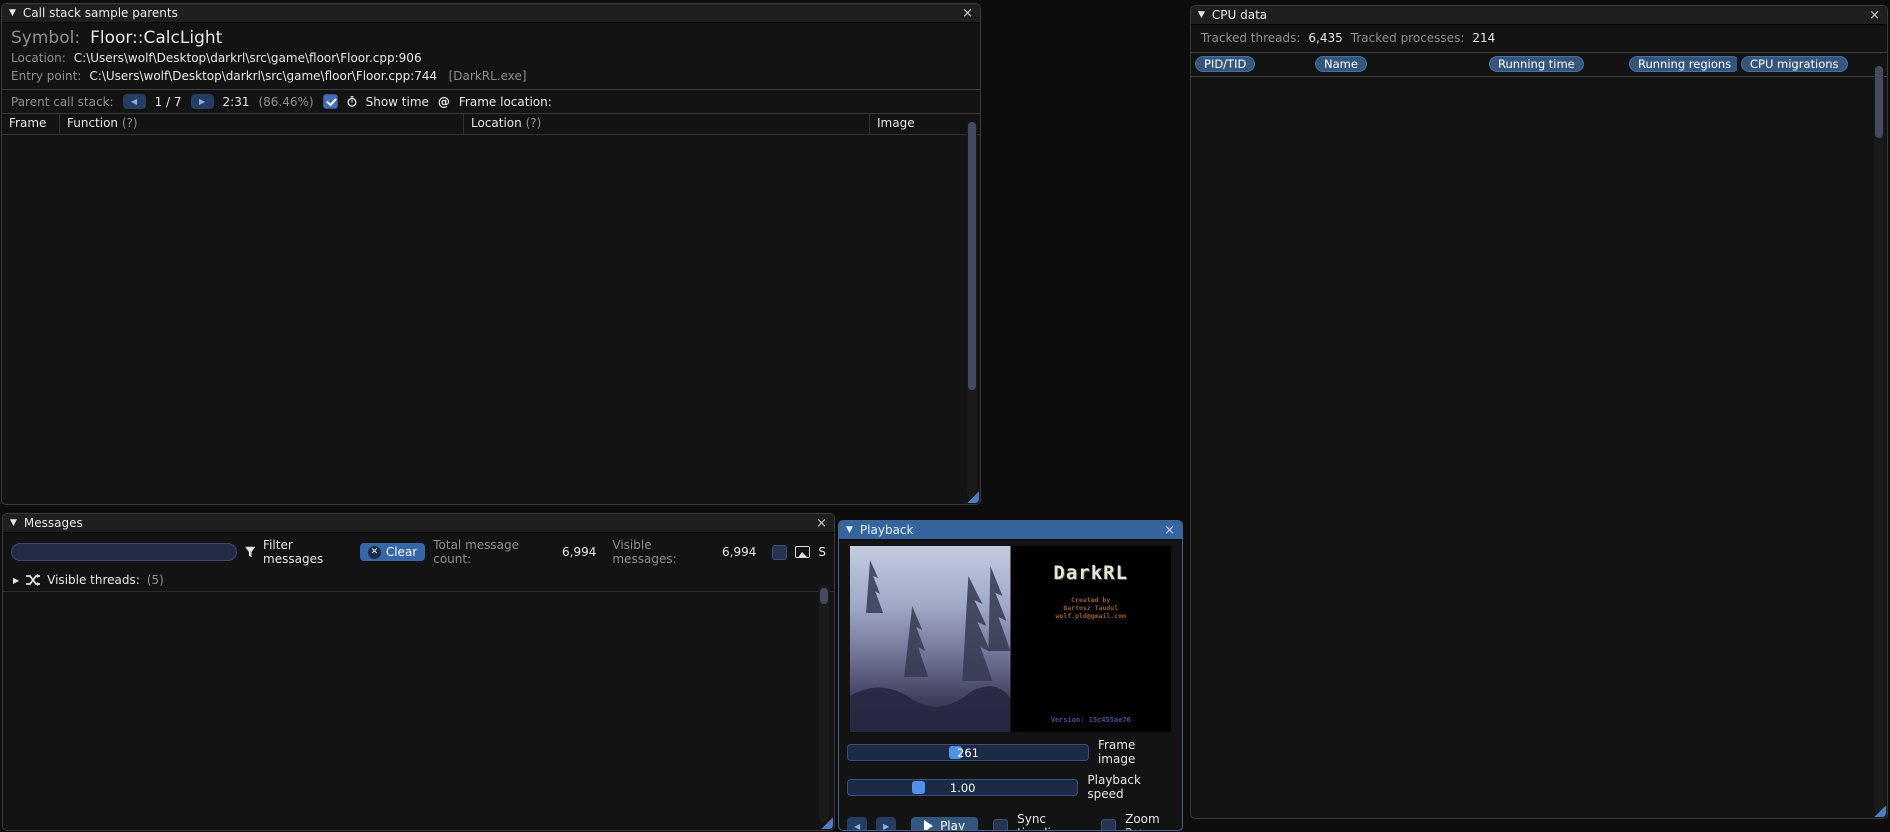 This screenshot has height=832, width=1890. I want to click on callstack-titlebar: ▼ Call stack sample parents ×, so click(491, 13).